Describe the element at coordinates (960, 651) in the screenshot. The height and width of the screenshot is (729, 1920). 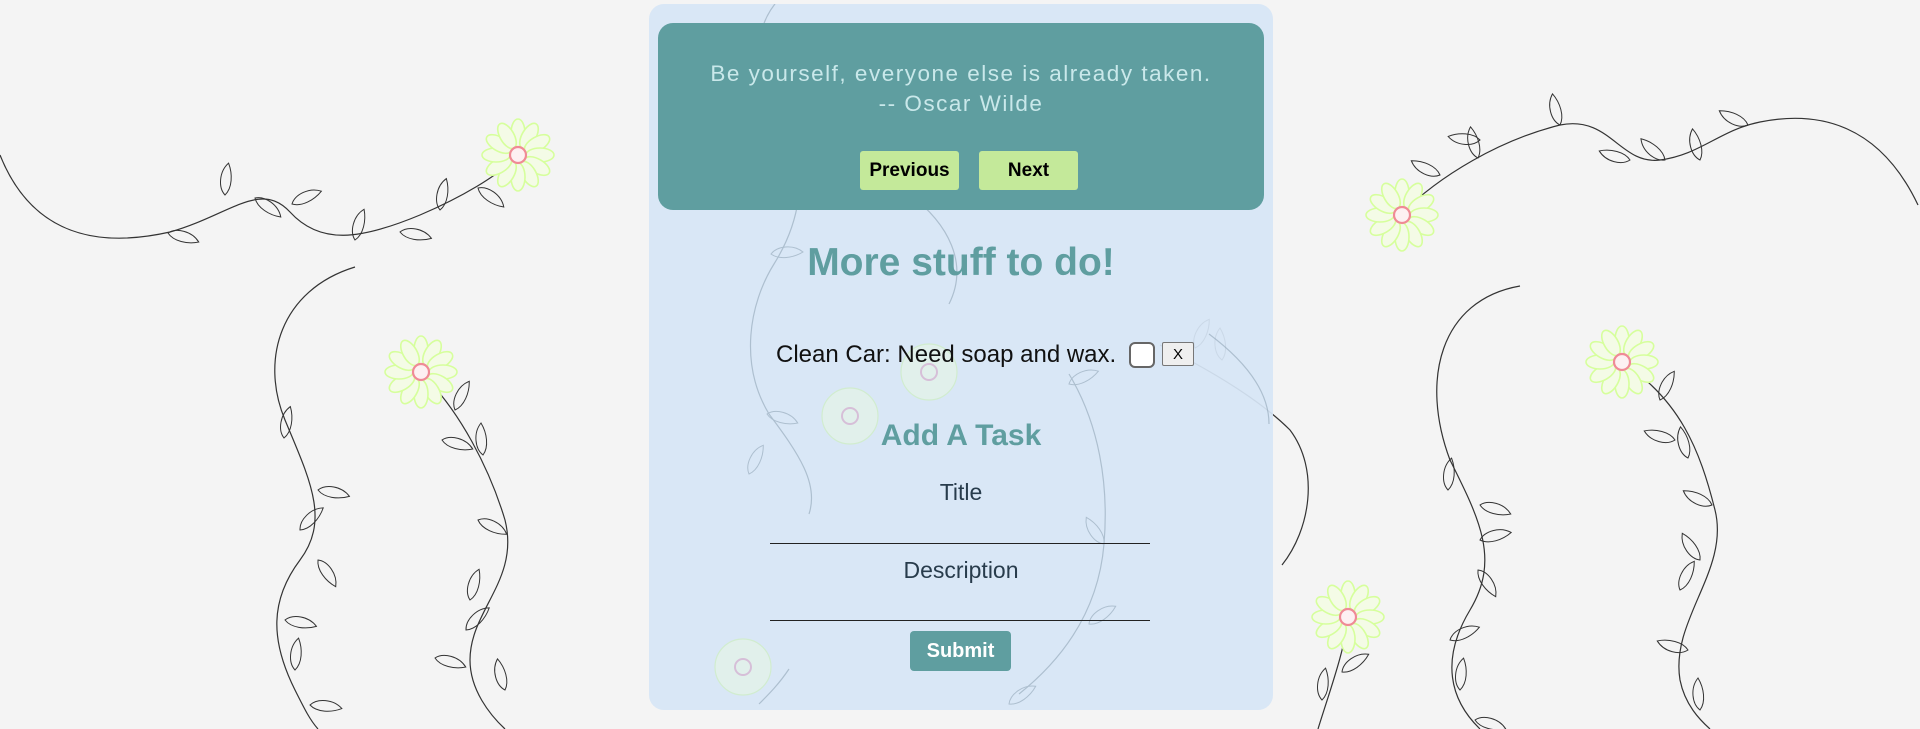
I see `submit-button: Submit` at that location.